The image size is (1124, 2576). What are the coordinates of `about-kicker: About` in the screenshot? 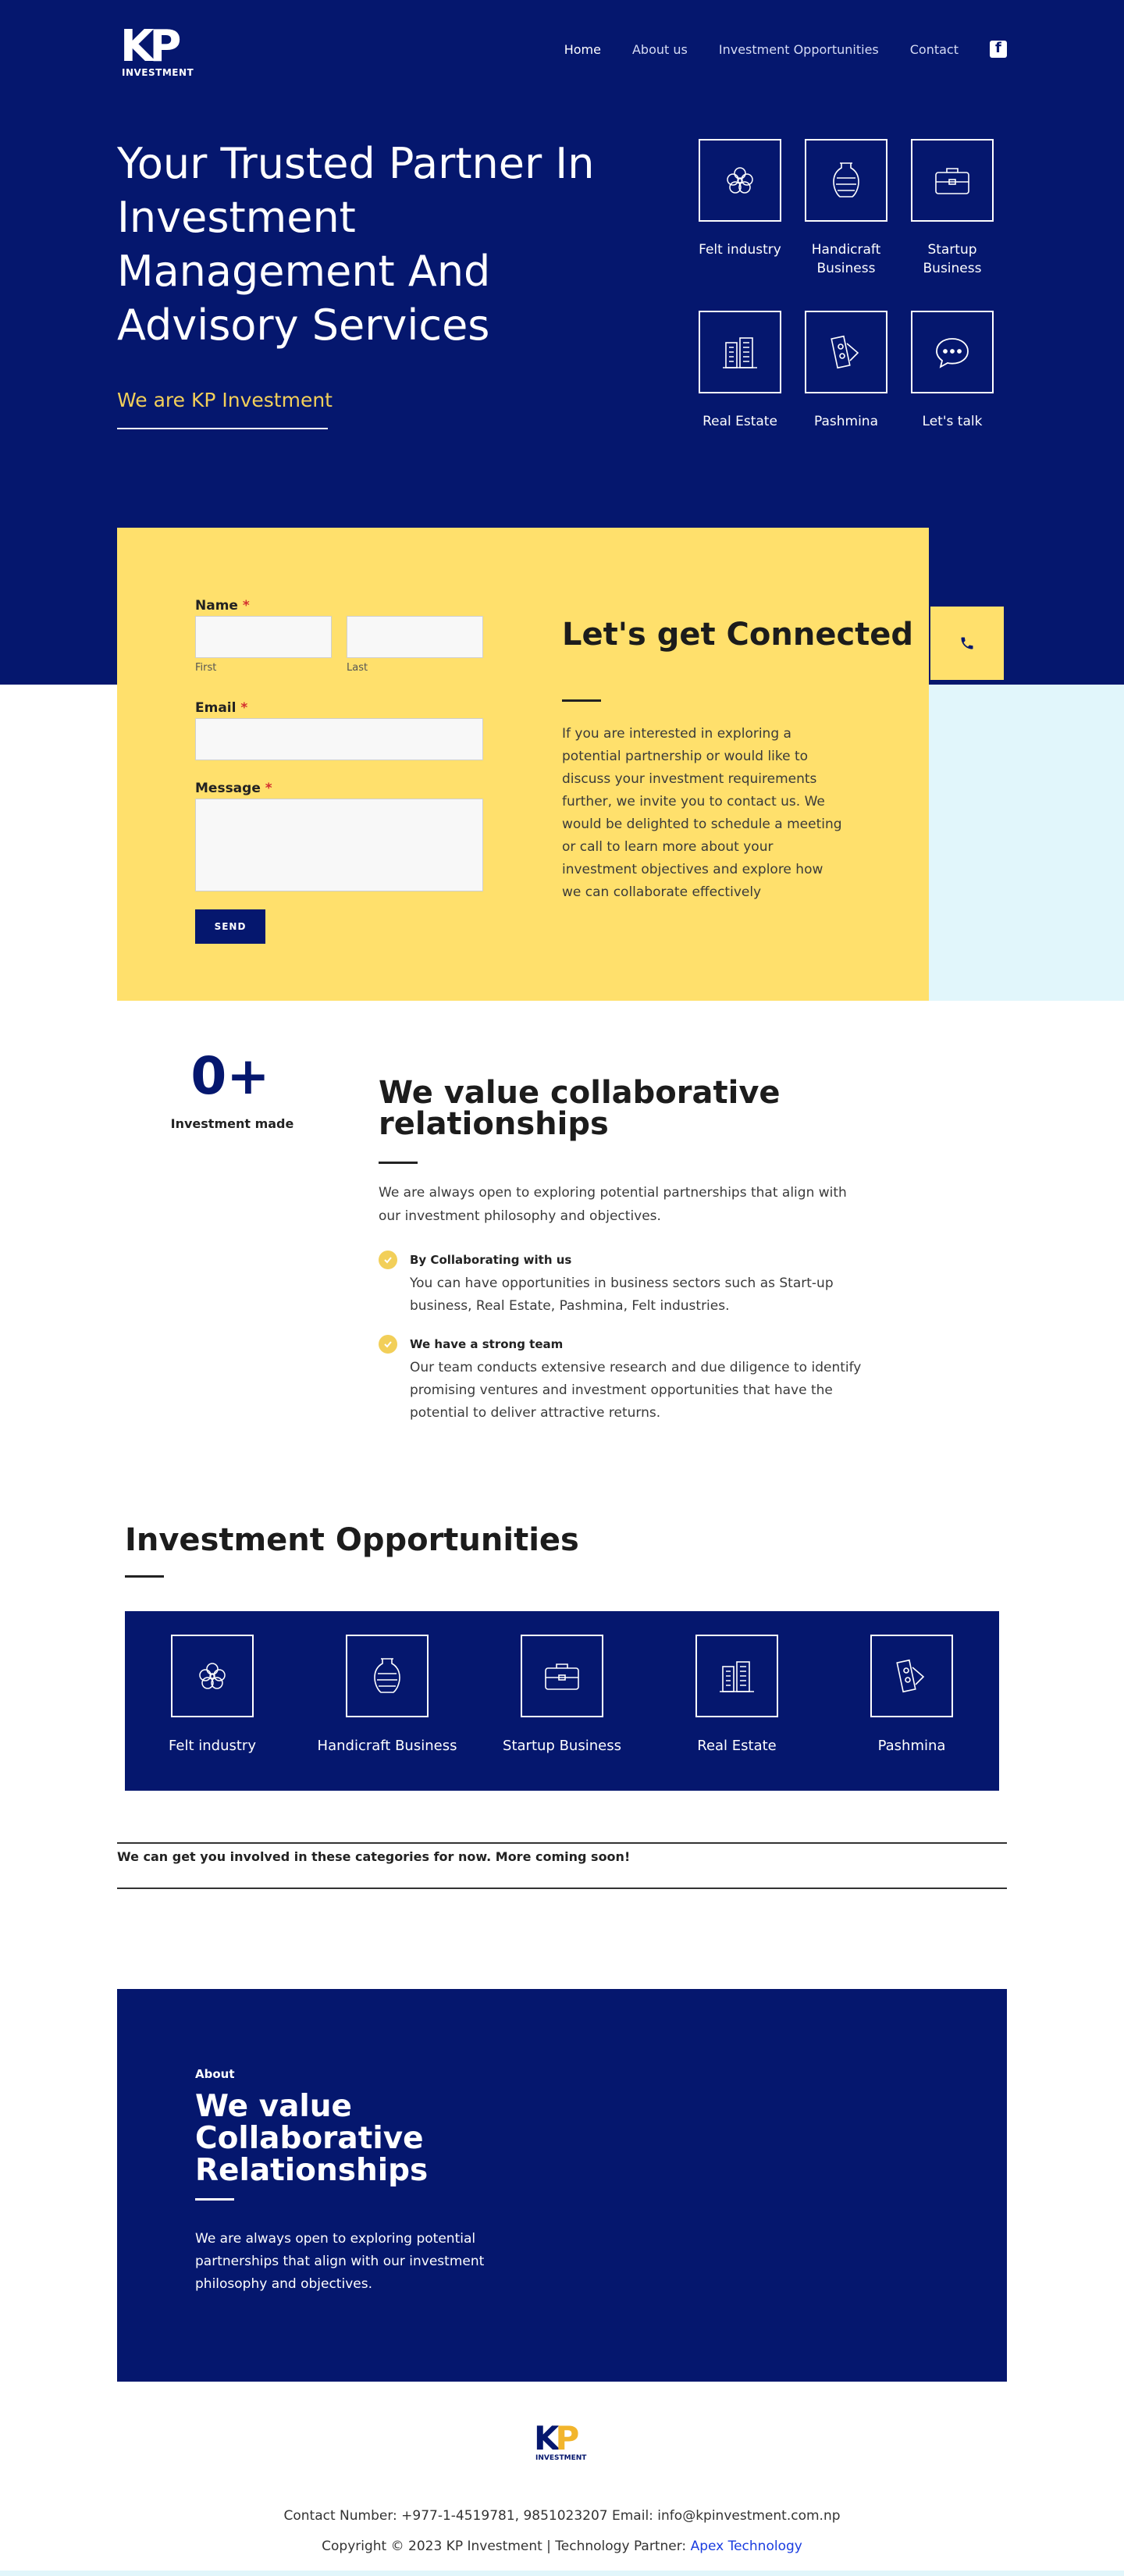 It's located at (215, 2074).